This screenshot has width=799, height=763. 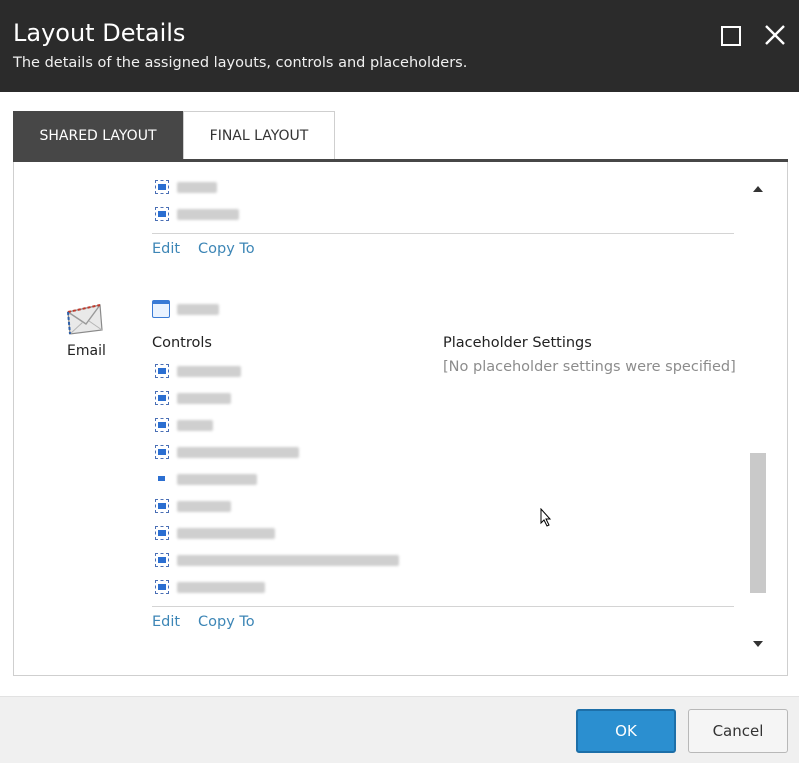 What do you see at coordinates (99, 33) in the screenshot?
I see `dialog-title: Layout Details` at bounding box center [99, 33].